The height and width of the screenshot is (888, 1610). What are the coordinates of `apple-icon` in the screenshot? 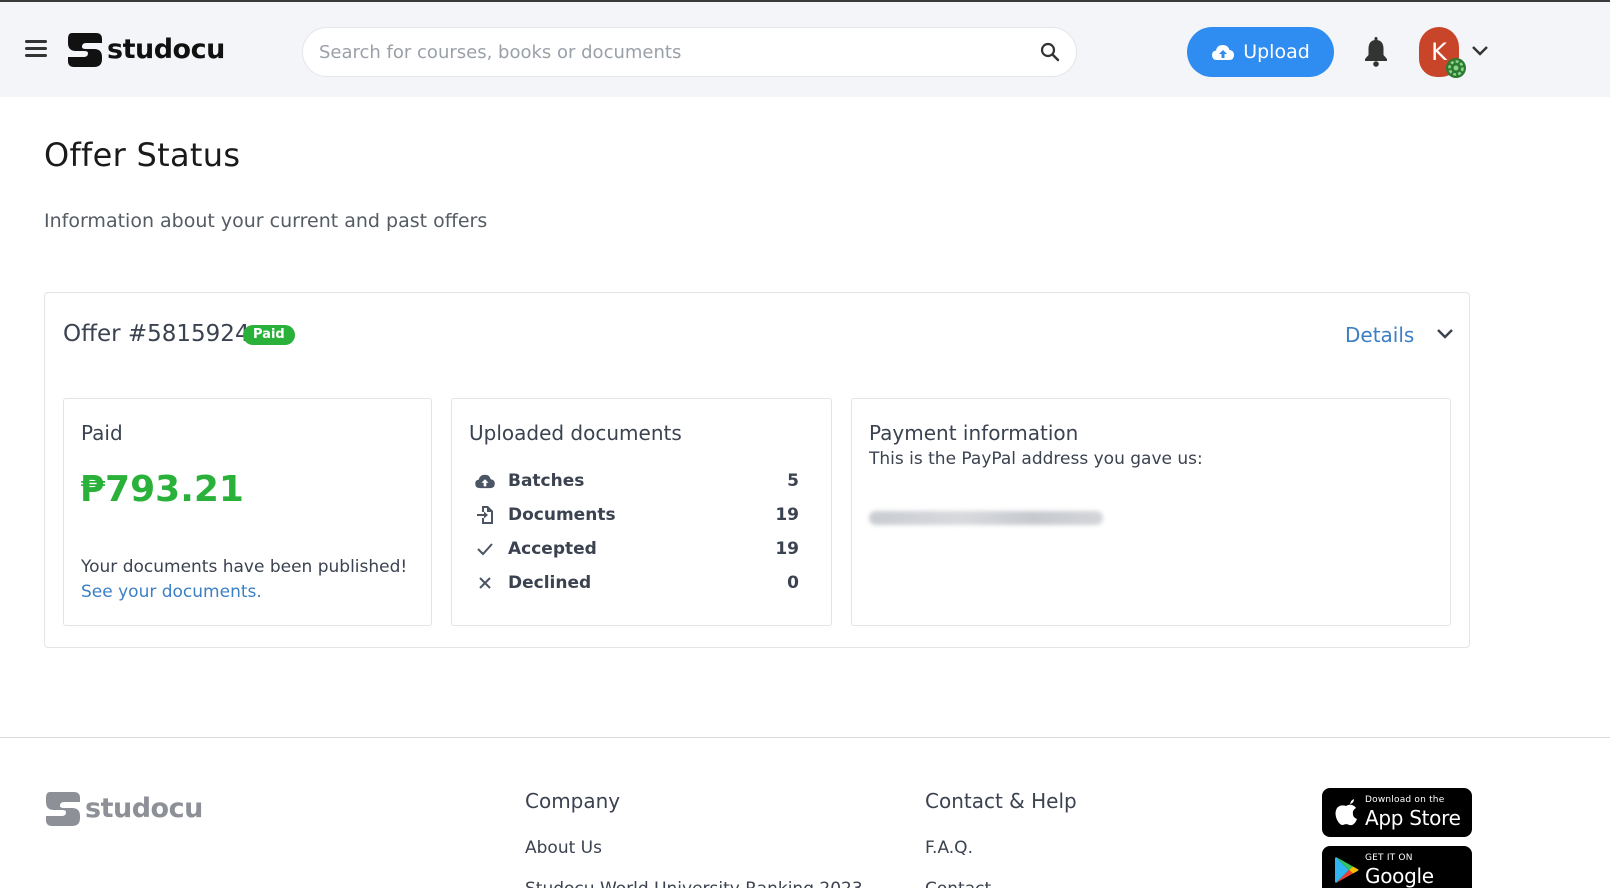 It's located at (1346, 812).